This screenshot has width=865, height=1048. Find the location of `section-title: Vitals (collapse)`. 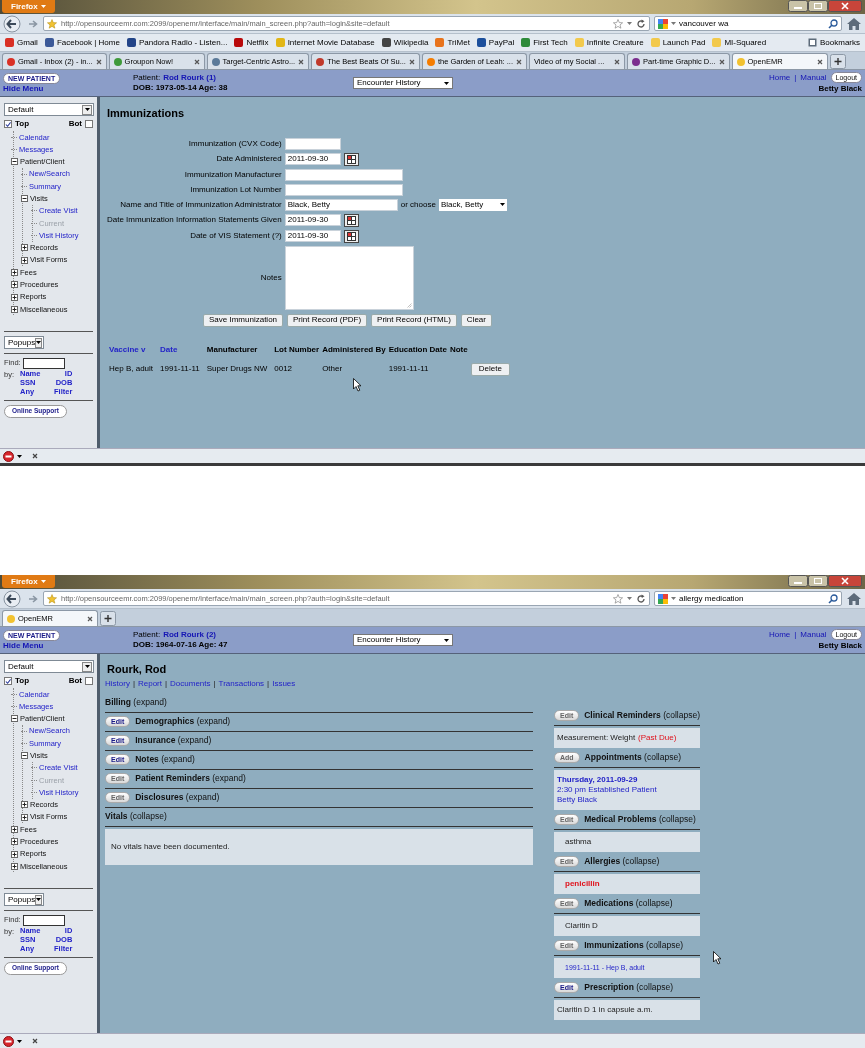

section-title: Vitals (collapse) is located at coordinates (136, 816).